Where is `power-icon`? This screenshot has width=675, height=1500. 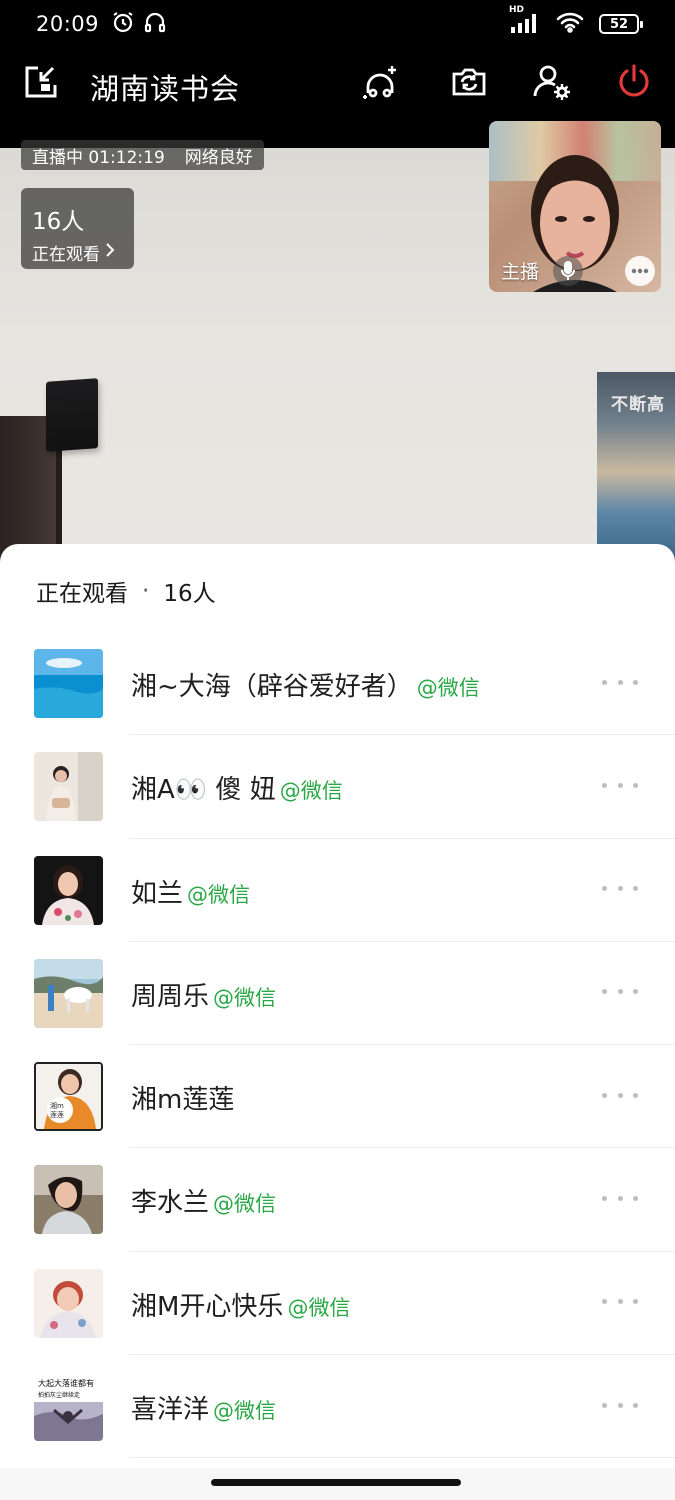 power-icon is located at coordinates (634, 82).